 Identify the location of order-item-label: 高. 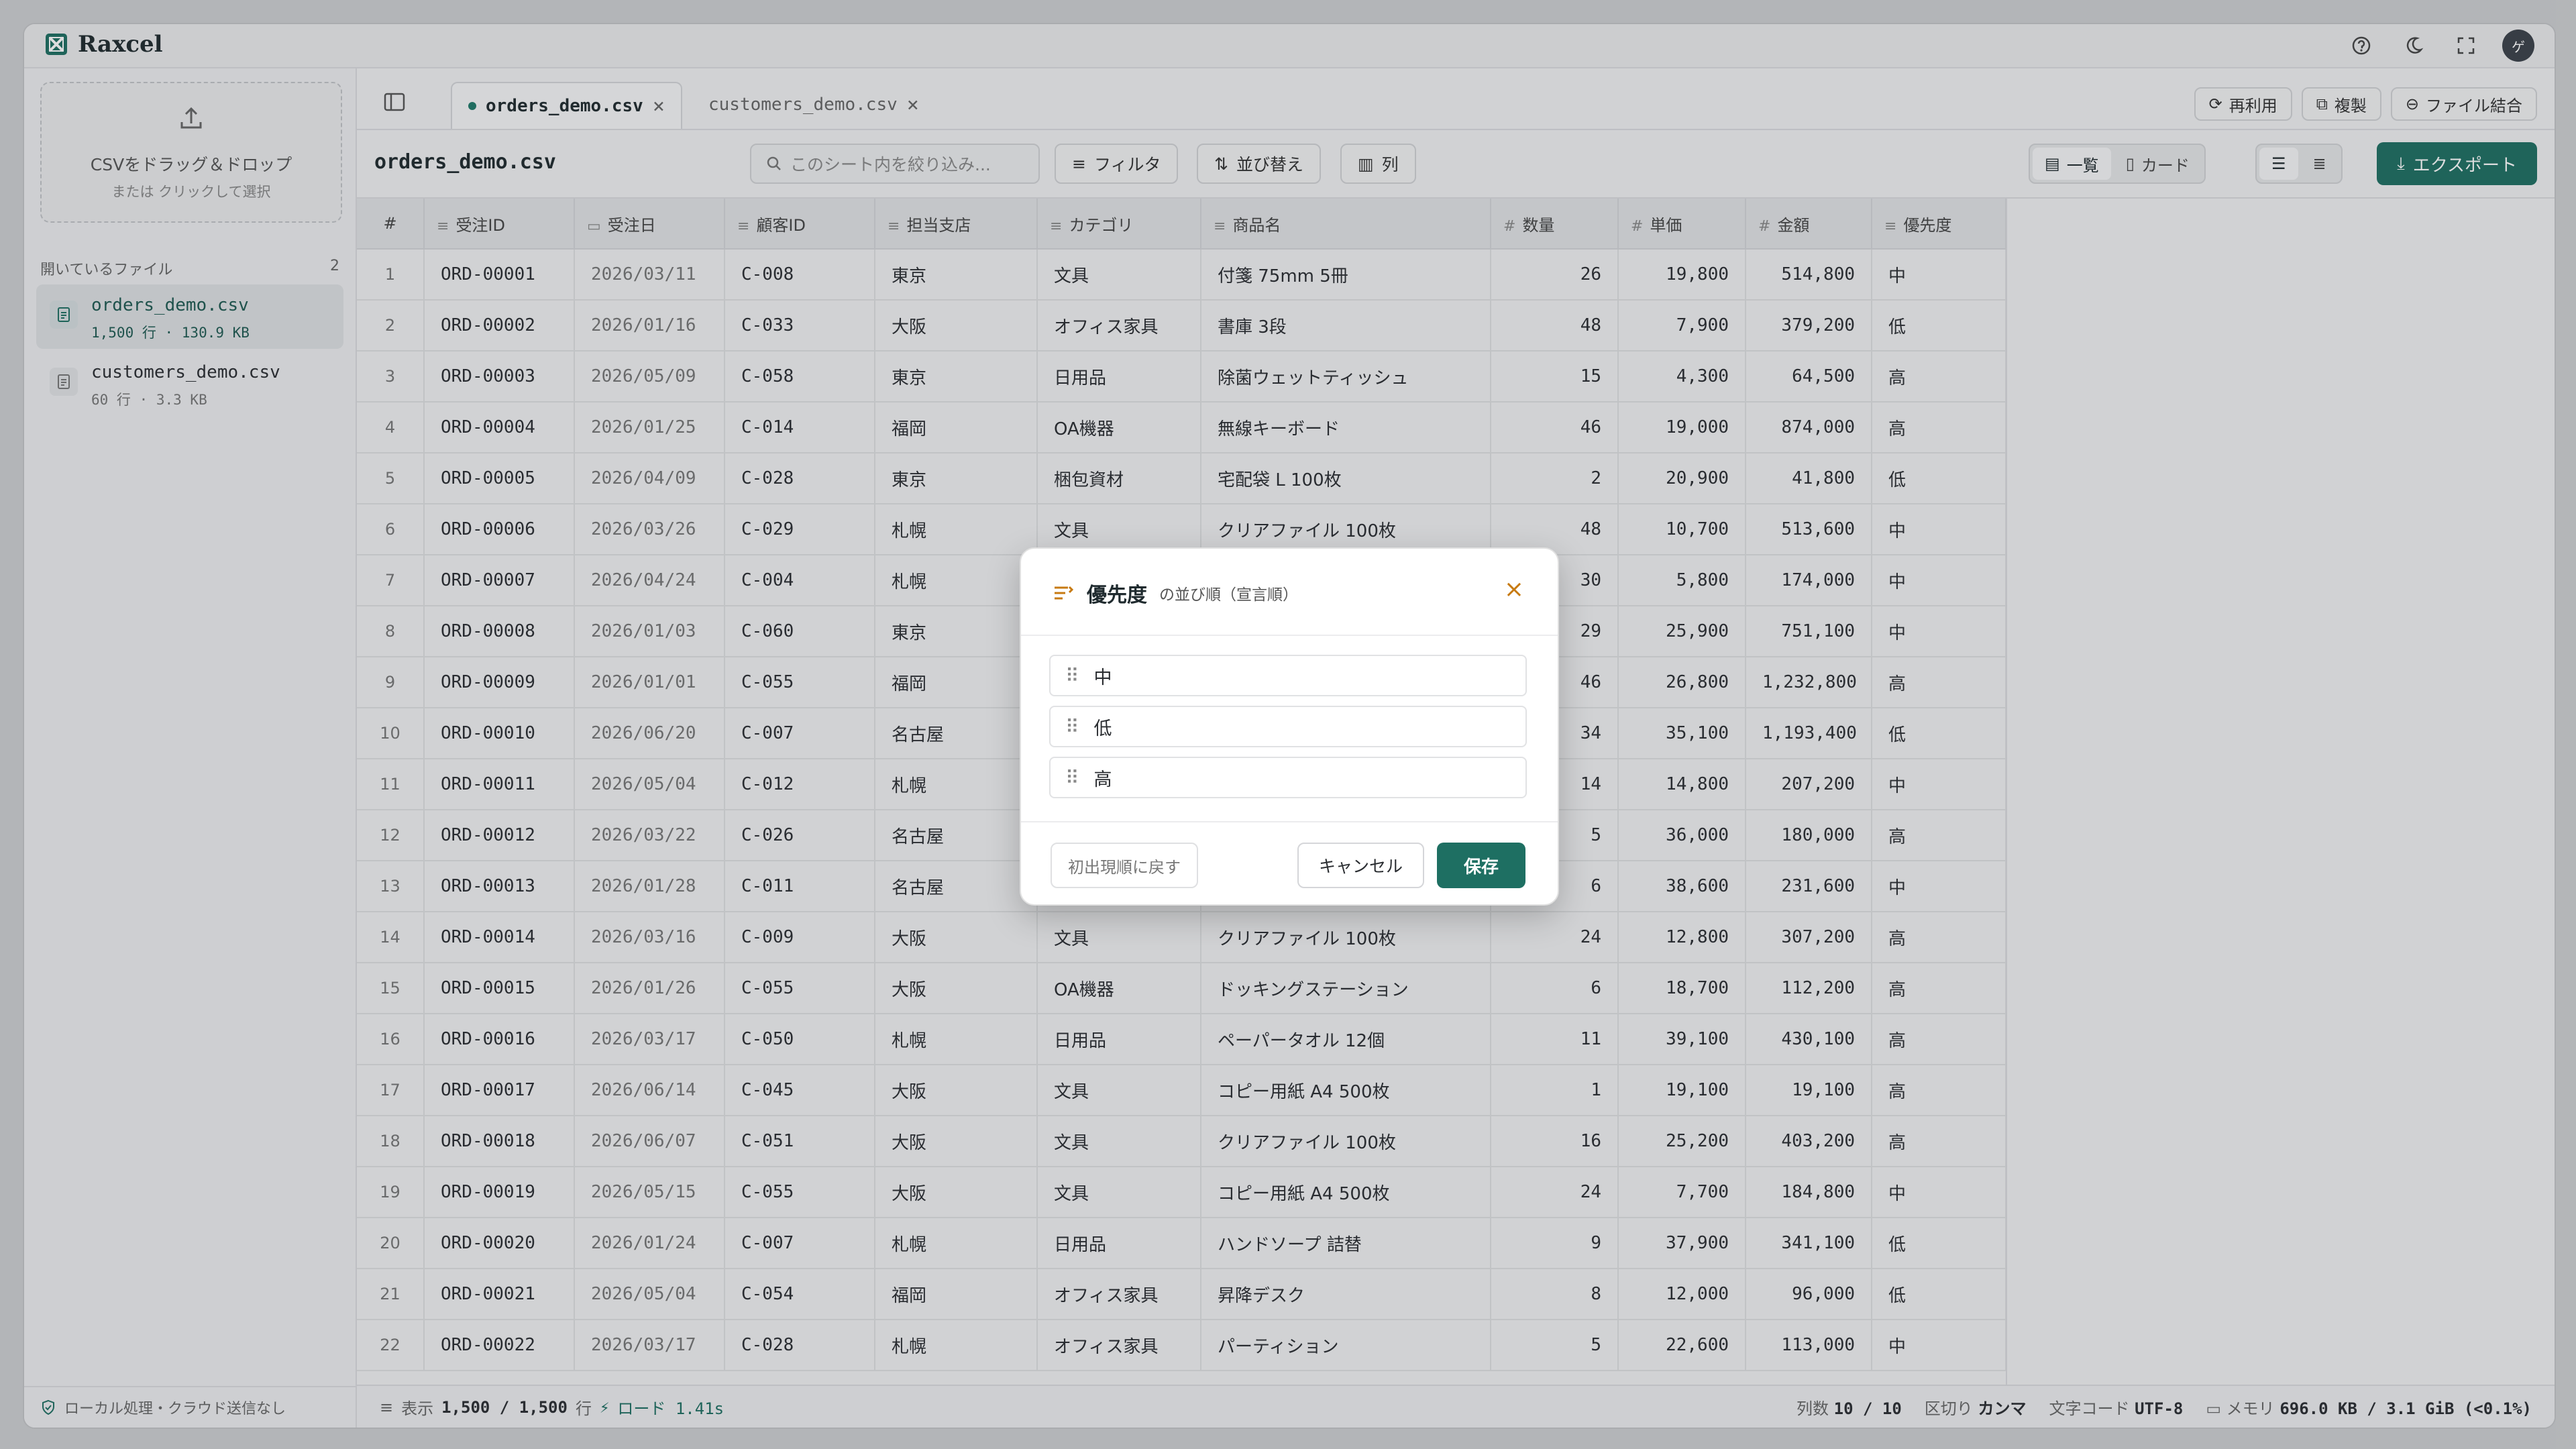
(1102, 779).